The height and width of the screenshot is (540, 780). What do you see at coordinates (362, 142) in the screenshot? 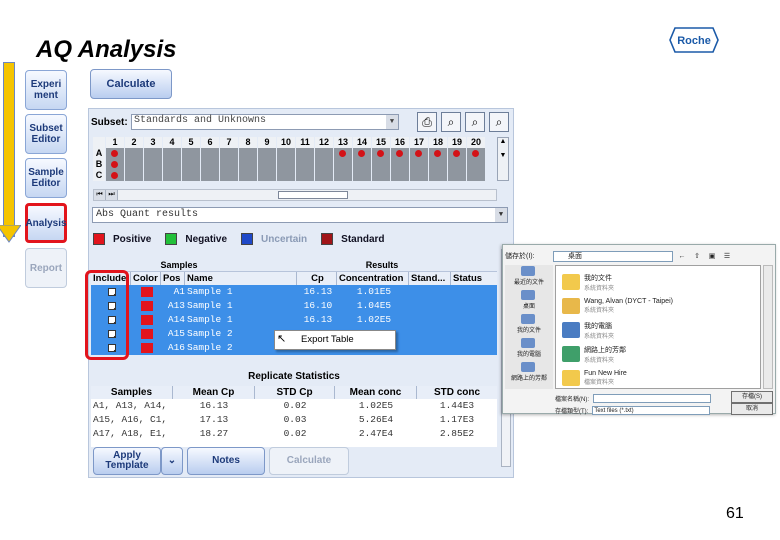
I see `plate-column-label: 14` at bounding box center [362, 142].